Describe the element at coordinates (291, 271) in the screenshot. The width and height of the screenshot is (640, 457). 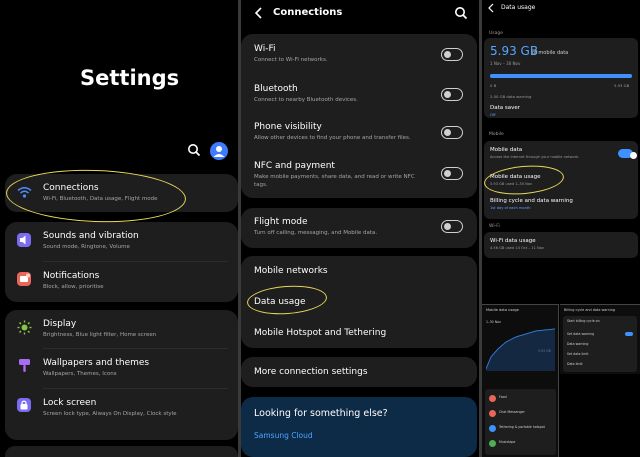
I see `mobile-networks-item: Mobile networks` at that location.